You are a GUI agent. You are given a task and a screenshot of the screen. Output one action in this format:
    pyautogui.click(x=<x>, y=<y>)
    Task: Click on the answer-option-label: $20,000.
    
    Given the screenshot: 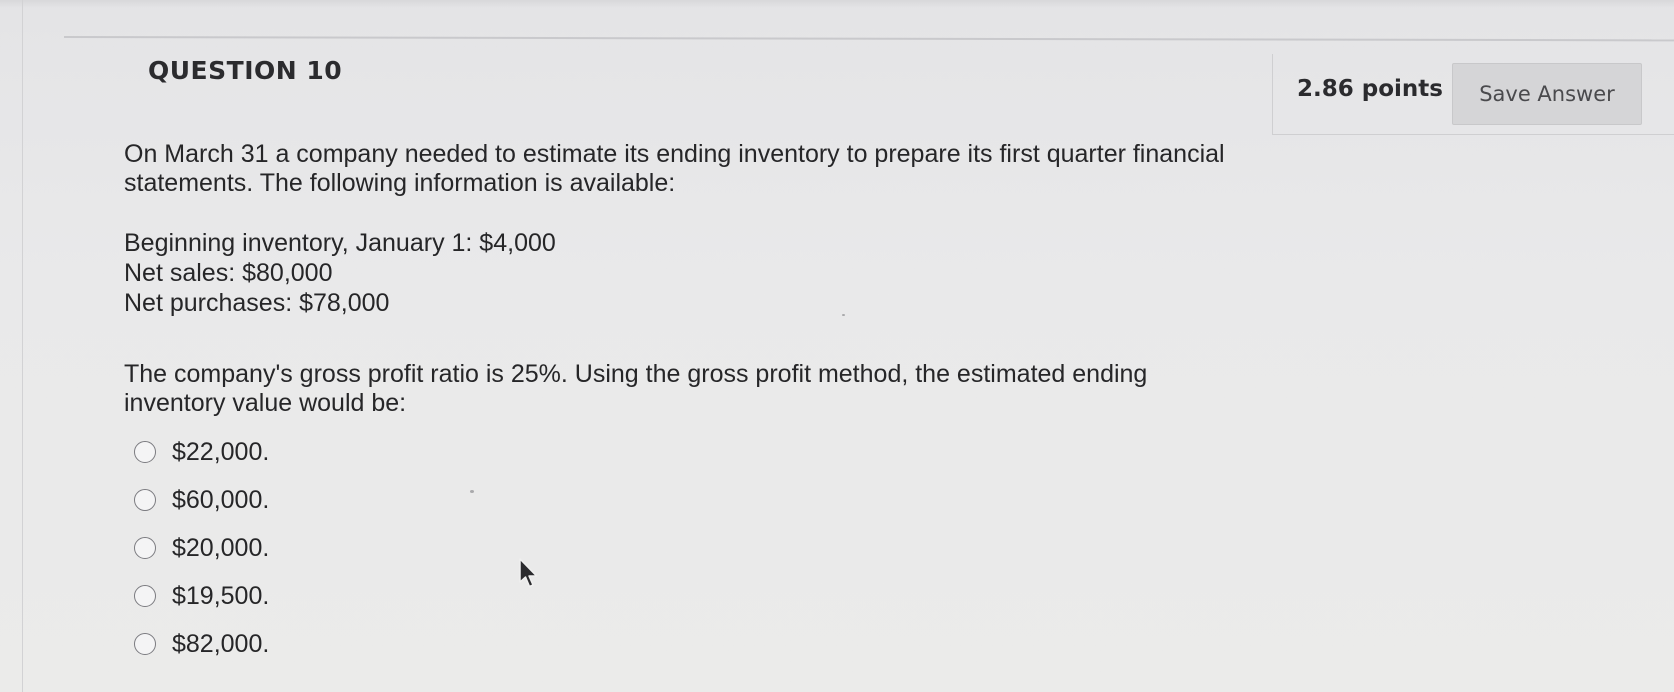 What is the action you would take?
    pyautogui.click(x=220, y=548)
    